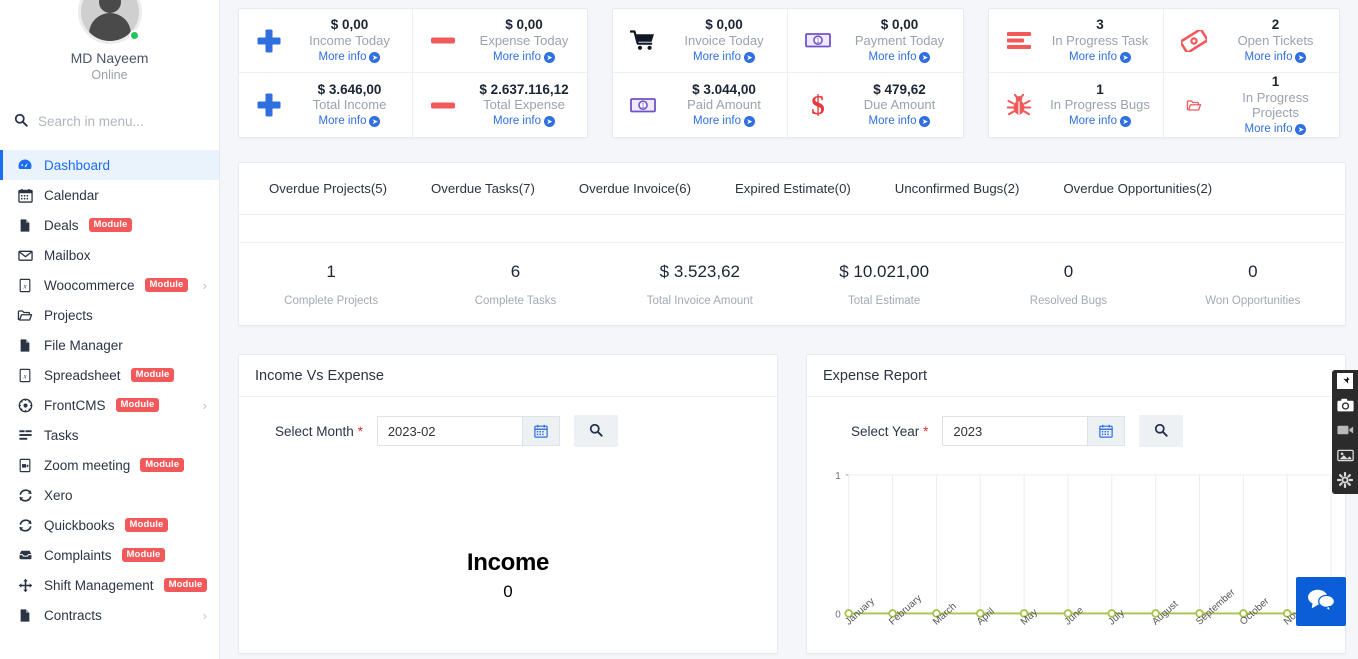 This screenshot has height=659, width=1358. Describe the element at coordinates (109, 255) in the screenshot. I see `sidebar-item-mailbox: Mailbox` at that location.